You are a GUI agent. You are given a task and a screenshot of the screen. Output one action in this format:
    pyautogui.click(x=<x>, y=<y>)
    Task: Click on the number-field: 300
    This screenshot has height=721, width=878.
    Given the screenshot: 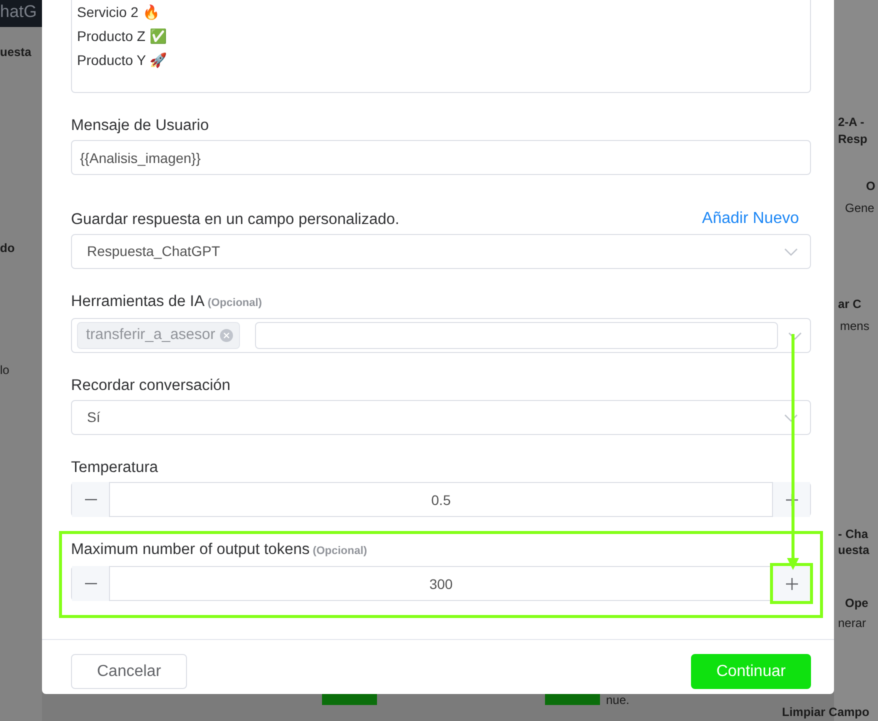 What is the action you would take?
    pyautogui.click(x=441, y=583)
    